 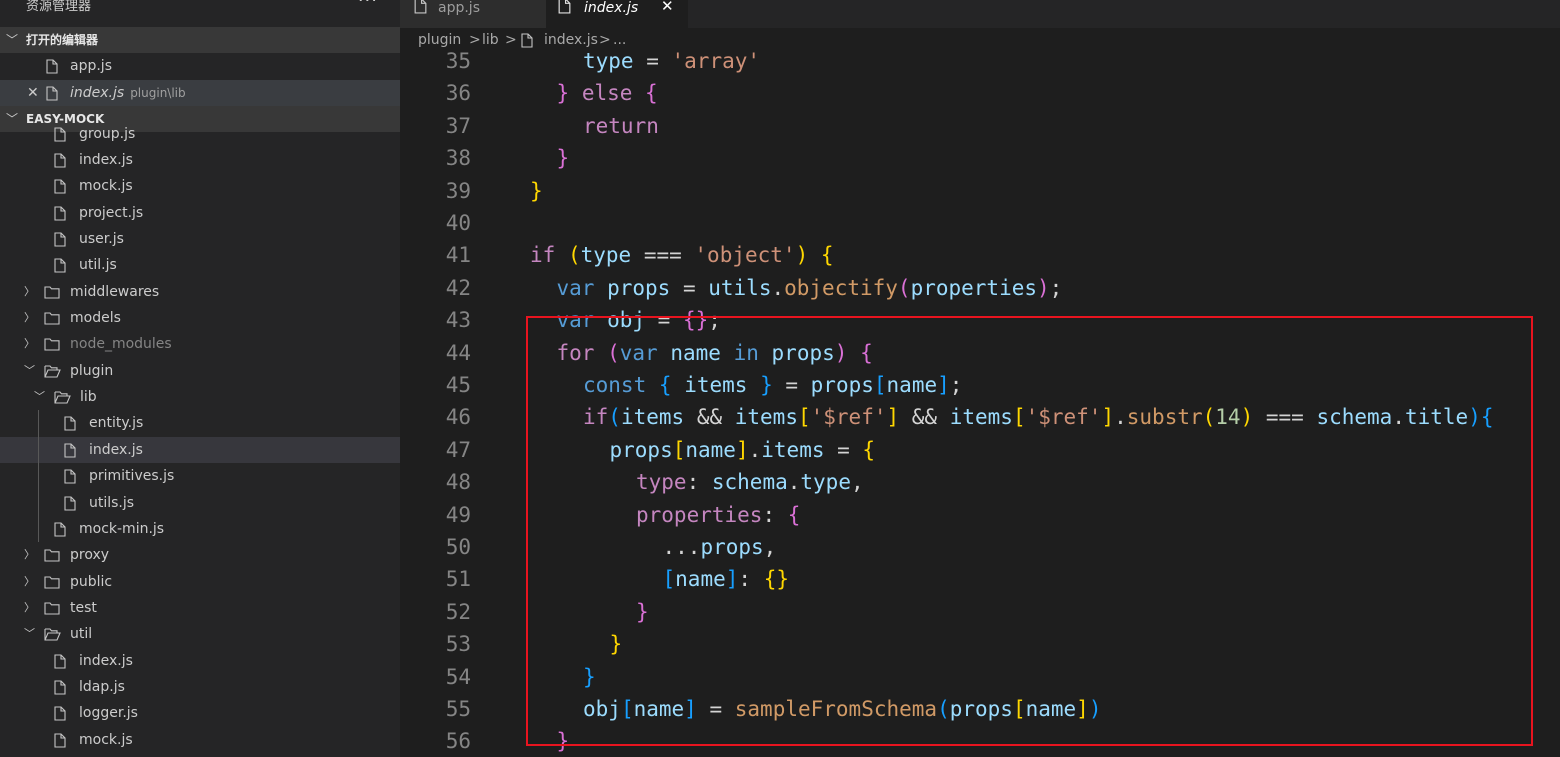 What do you see at coordinates (200, 213) in the screenshot?
I see `tree-file-item: project.js` at bounding box center [200, 213].